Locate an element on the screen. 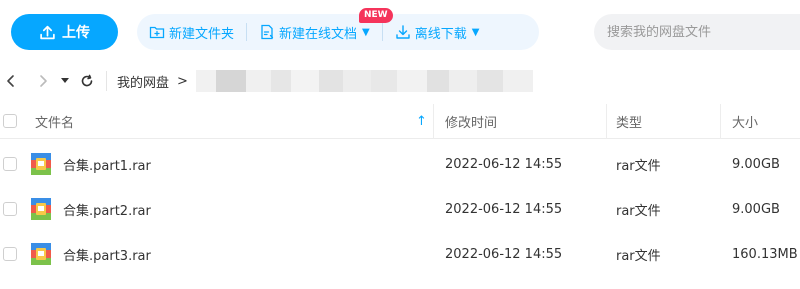  back-arrow-icon is located at coordinates (11, 81).